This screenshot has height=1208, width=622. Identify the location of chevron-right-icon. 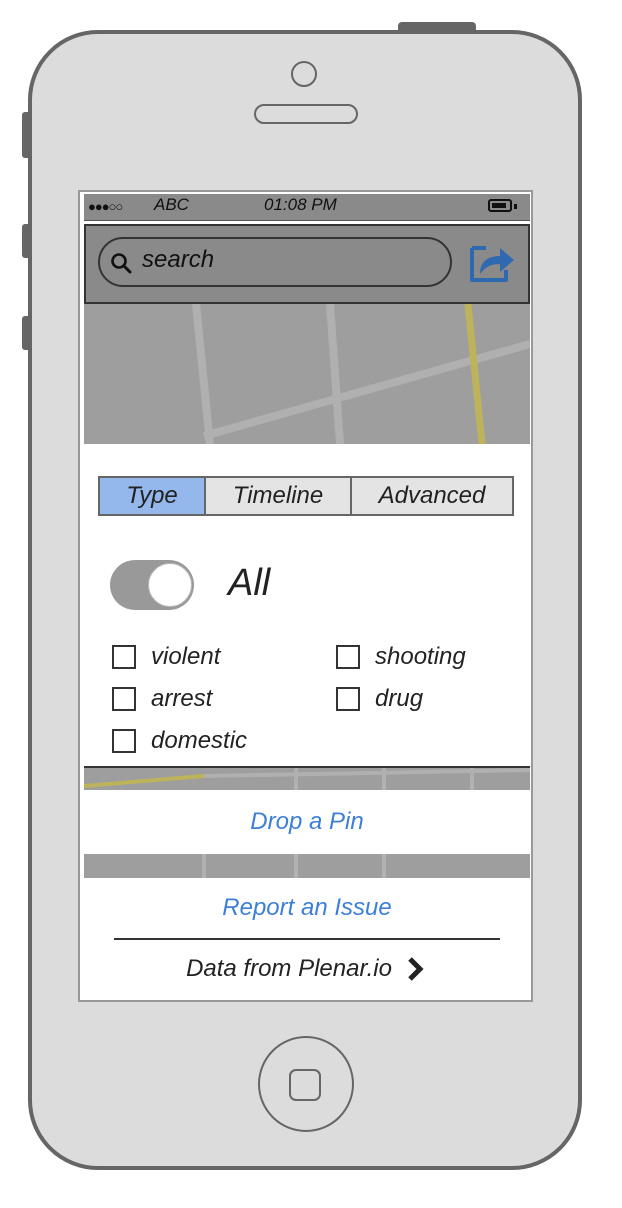
(416, 969).